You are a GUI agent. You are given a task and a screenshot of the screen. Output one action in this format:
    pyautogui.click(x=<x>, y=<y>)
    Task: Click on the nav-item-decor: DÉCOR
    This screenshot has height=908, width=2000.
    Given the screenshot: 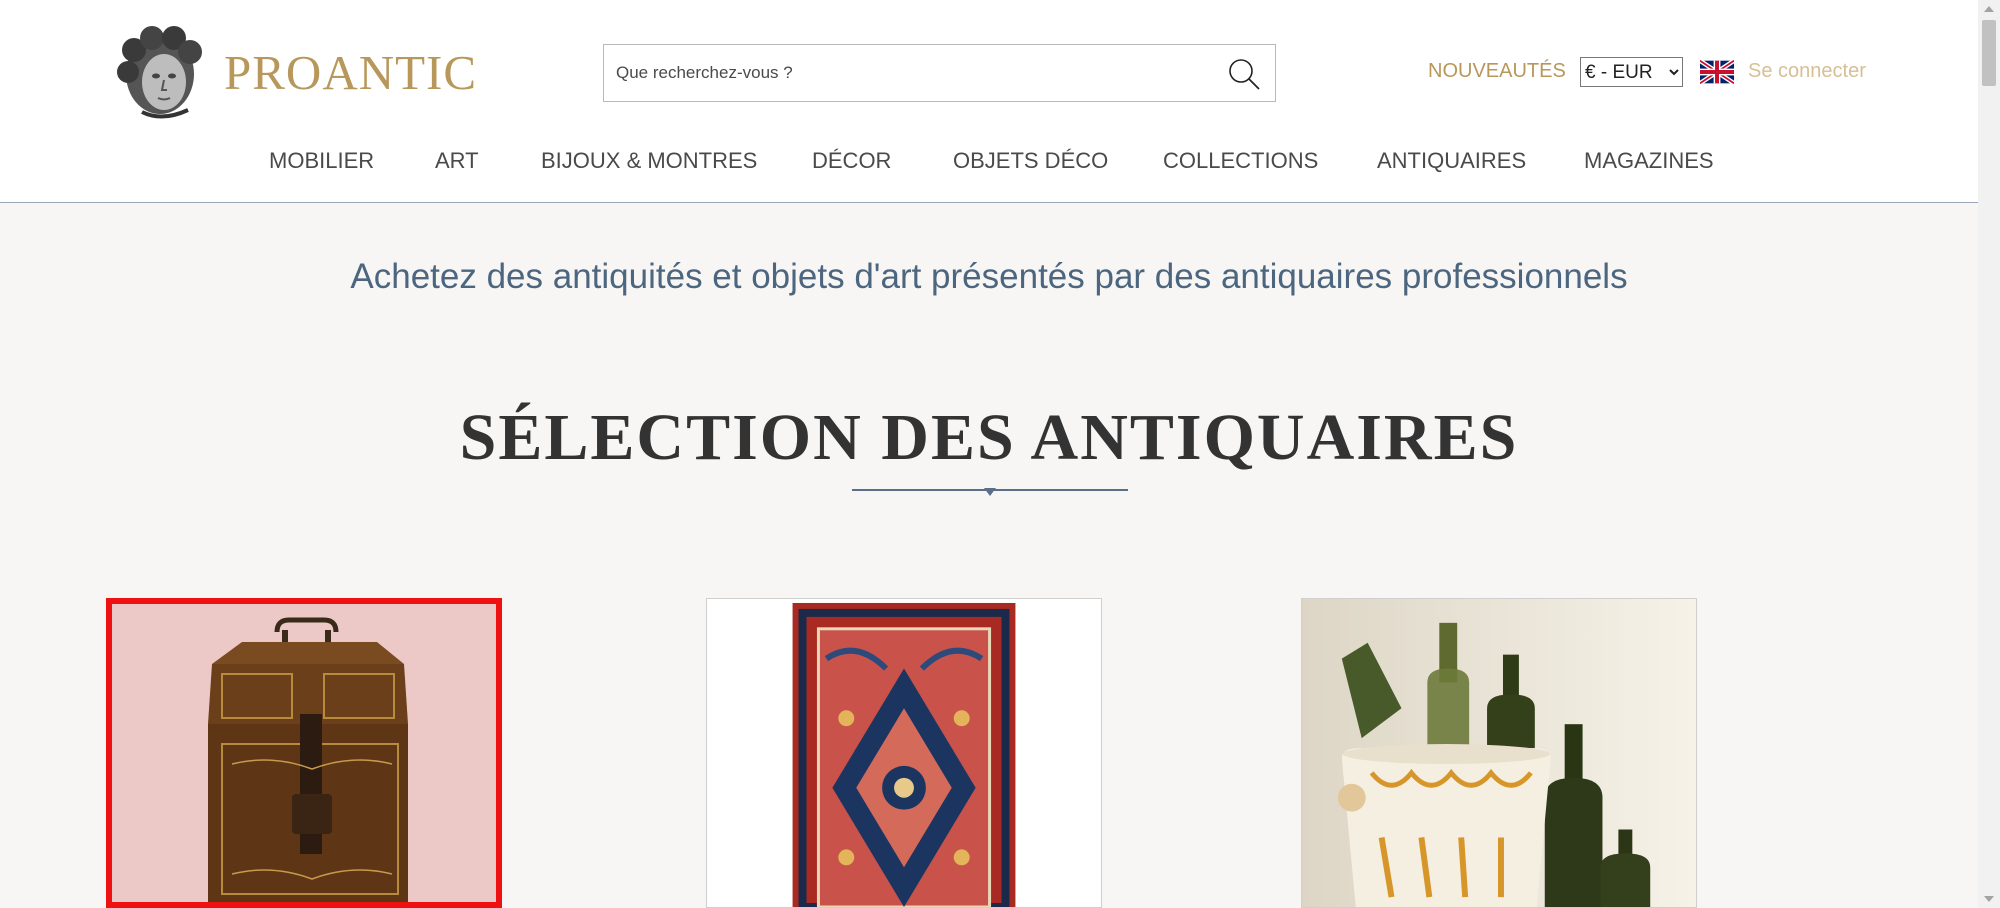 What is the action you would take?
    pyautogui.click(x=851, y=161)
    